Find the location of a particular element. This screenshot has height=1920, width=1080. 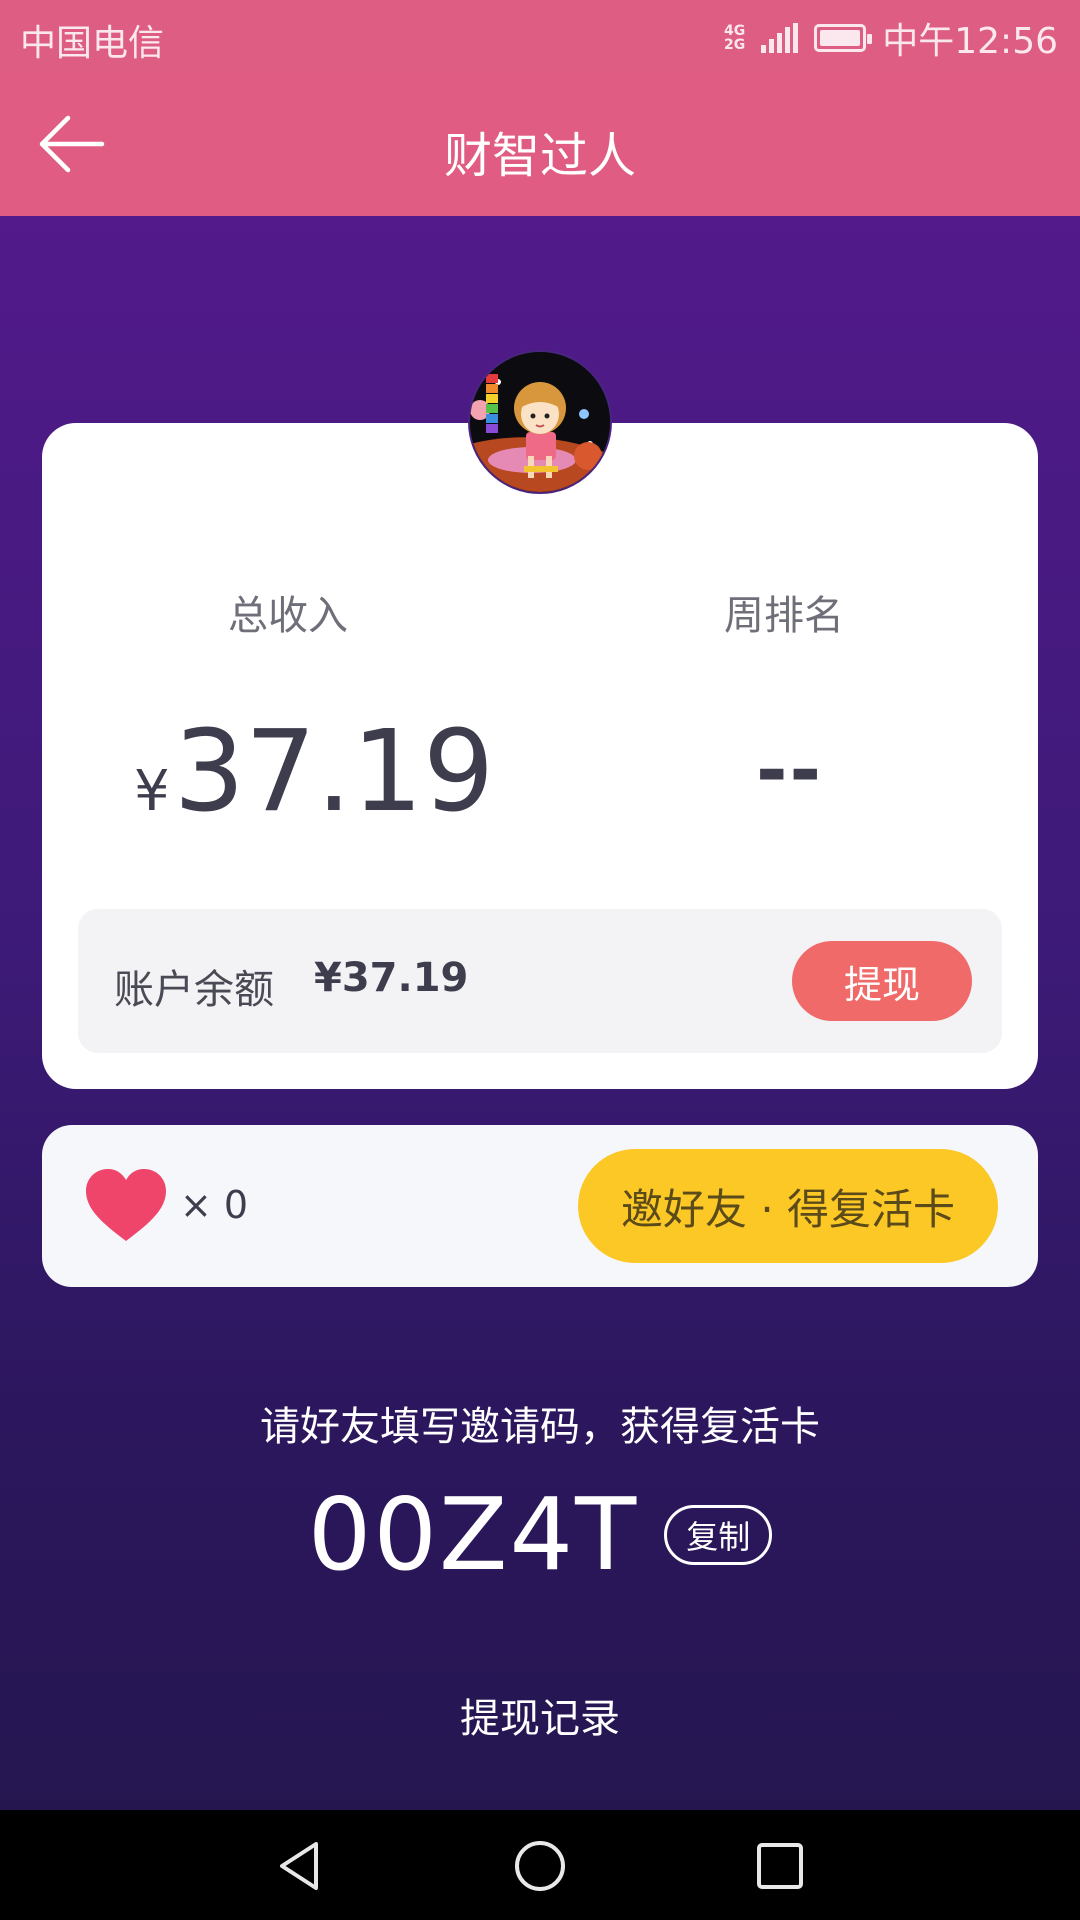

nav-recents-icon is located at coordinates (780, 1866).